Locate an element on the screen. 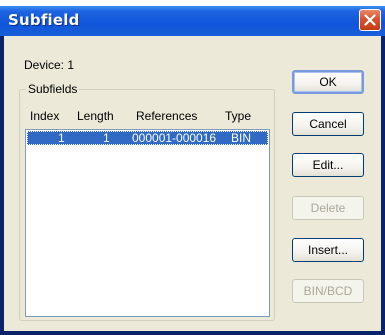  bin-bcd-button: BIN/BCD is located at coordinates (328, 291).